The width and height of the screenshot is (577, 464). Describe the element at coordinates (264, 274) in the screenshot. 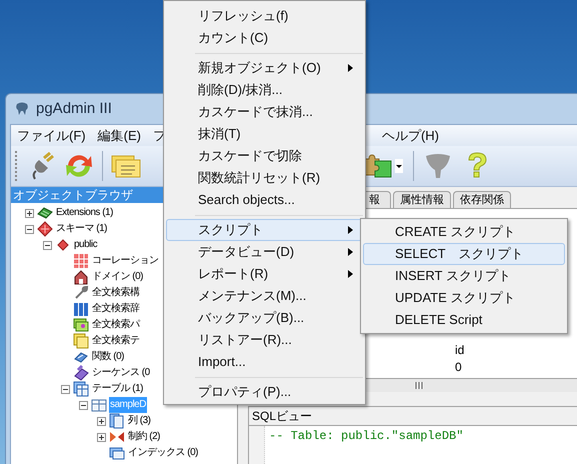

I see `menu-item: レポート(R)` at that location.